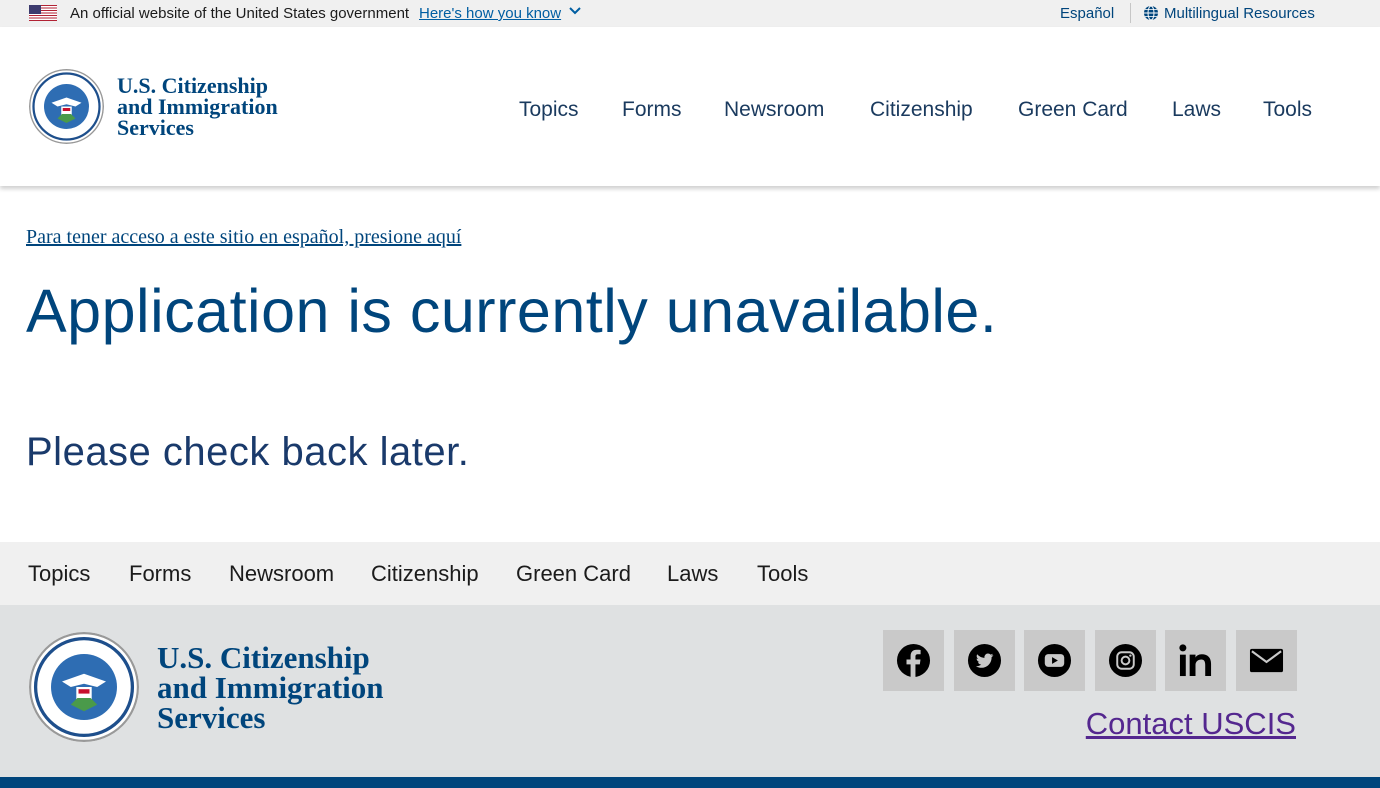  I want to click on nav-laws: Laws, so click(1196, 110).